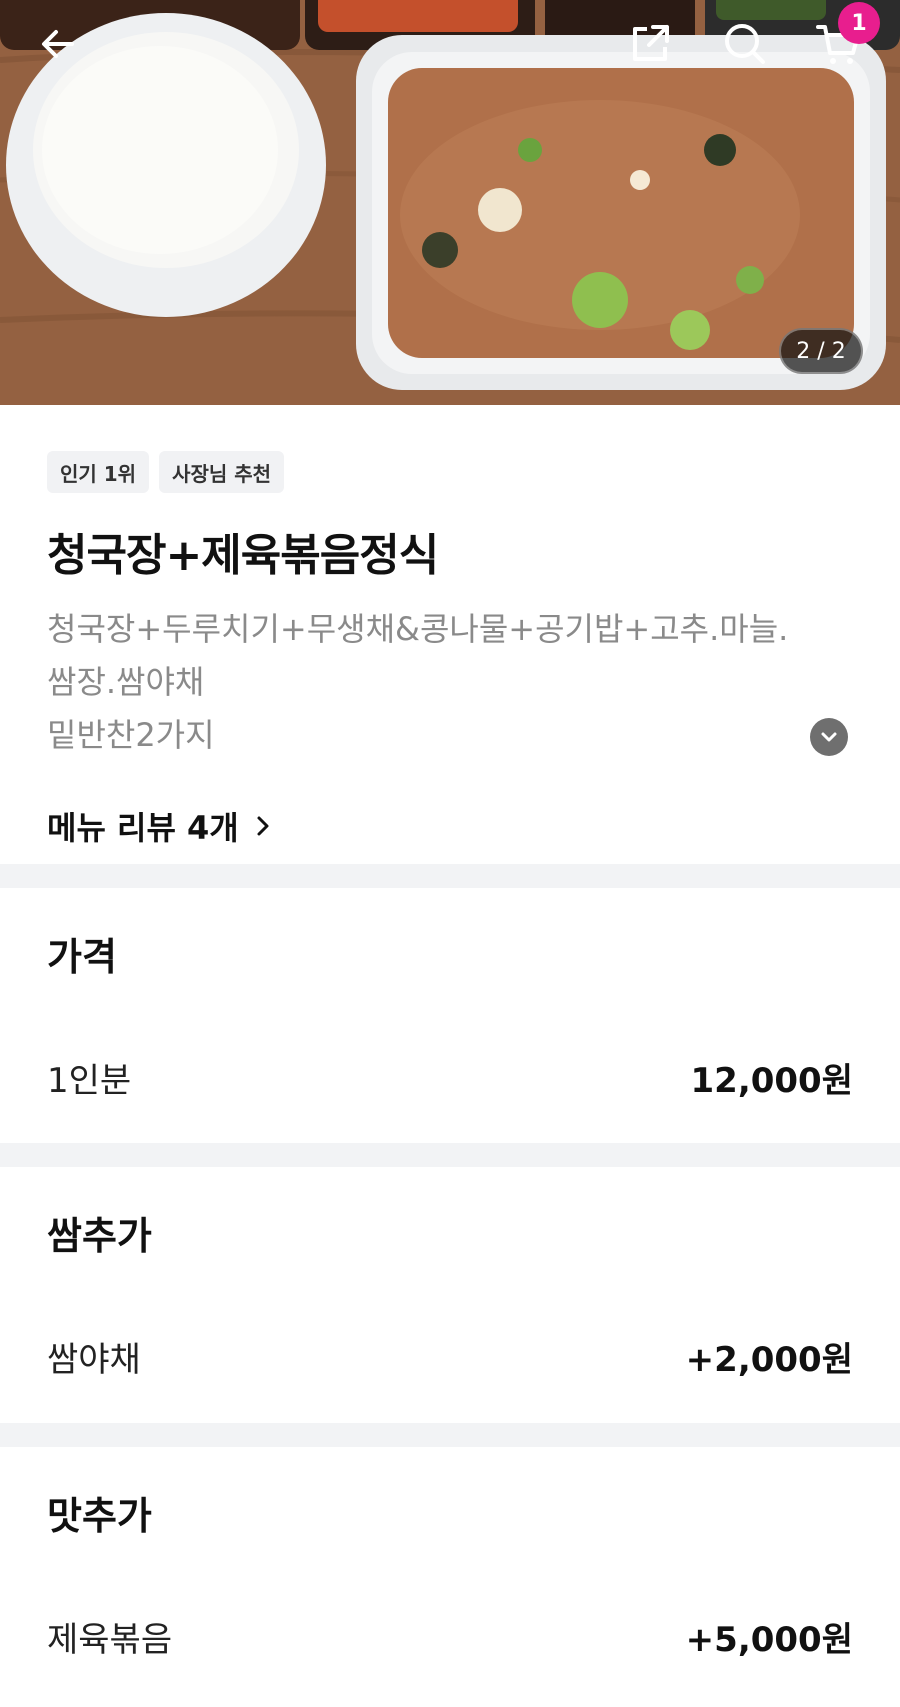 The image size is (900, 1707). What do you see at coordinates (131, 735) in the screenshot?
I see `description-line: 밑반찬2가지` at bounding box center [131, 735].